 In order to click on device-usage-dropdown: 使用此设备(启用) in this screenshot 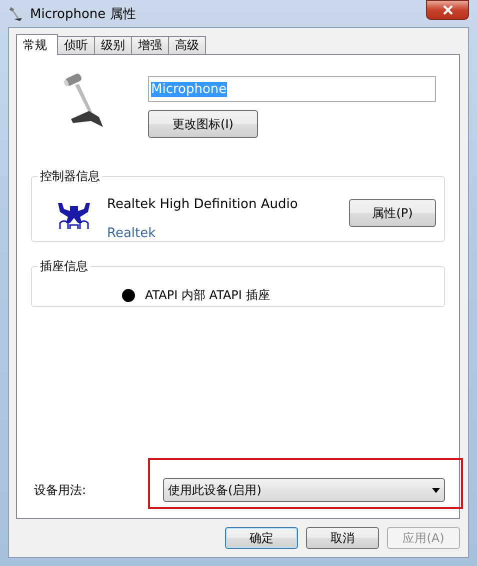, I will do `click(304, 490)`.